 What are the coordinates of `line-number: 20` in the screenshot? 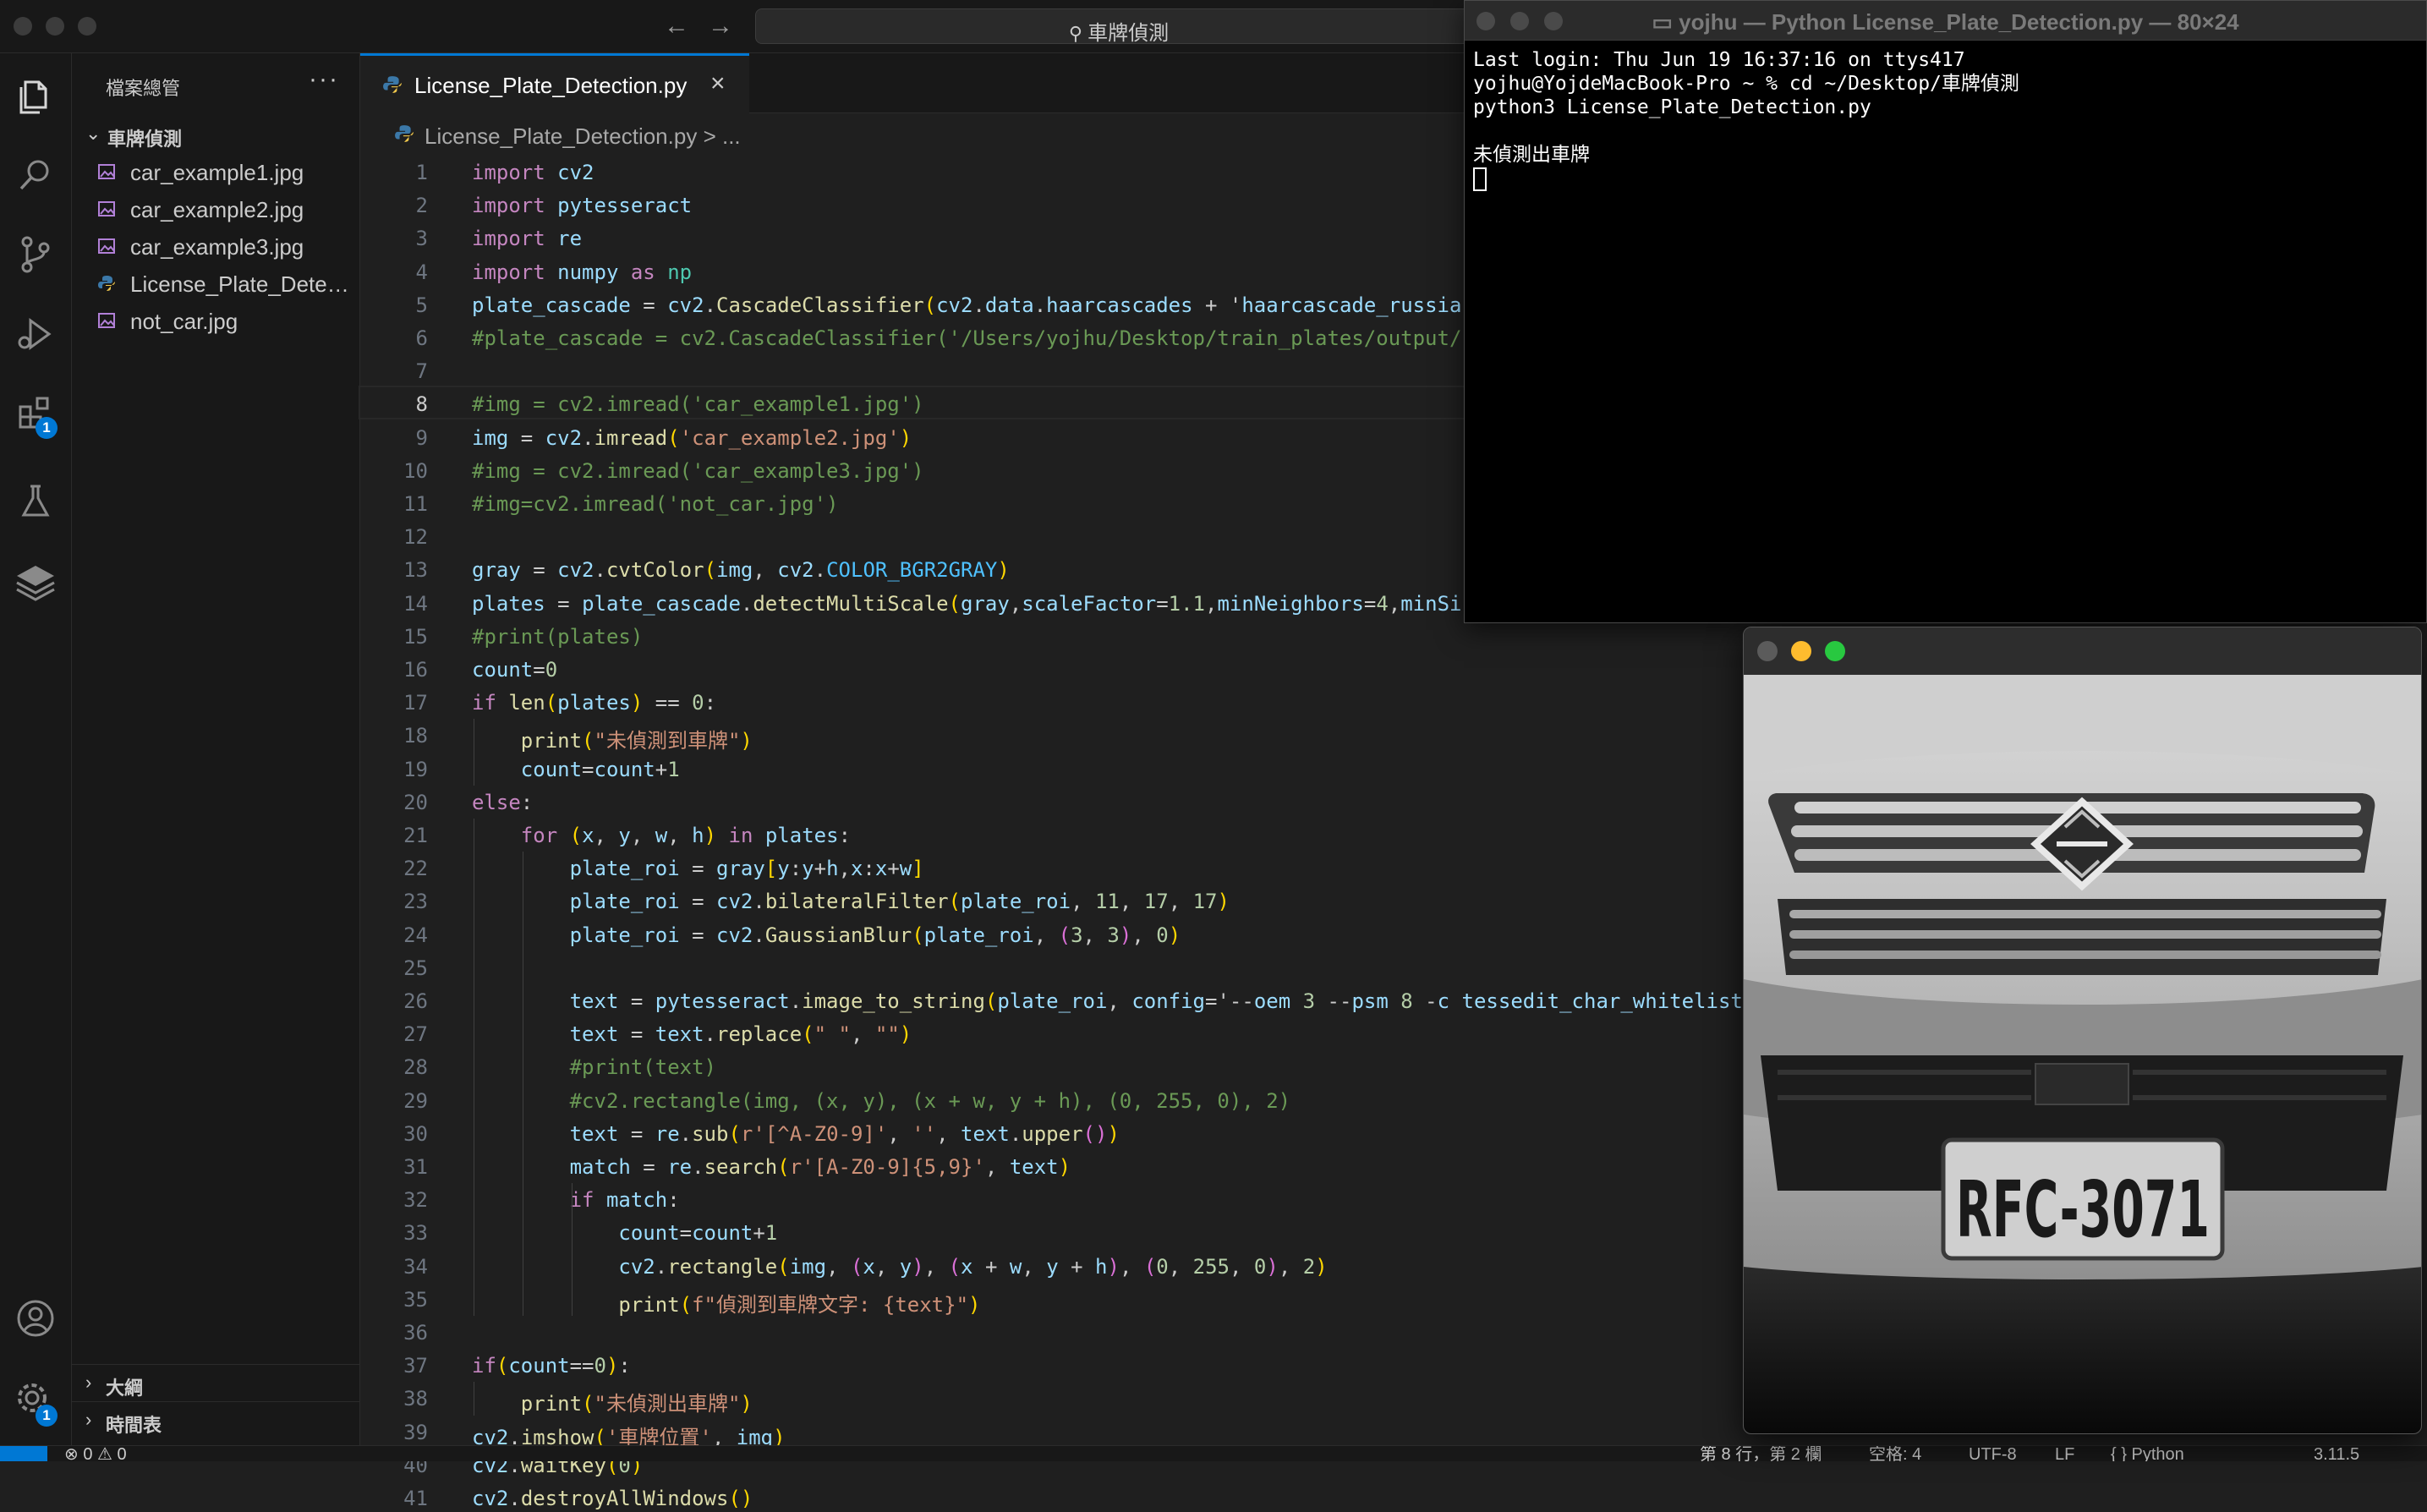 It's located at (415, 802).